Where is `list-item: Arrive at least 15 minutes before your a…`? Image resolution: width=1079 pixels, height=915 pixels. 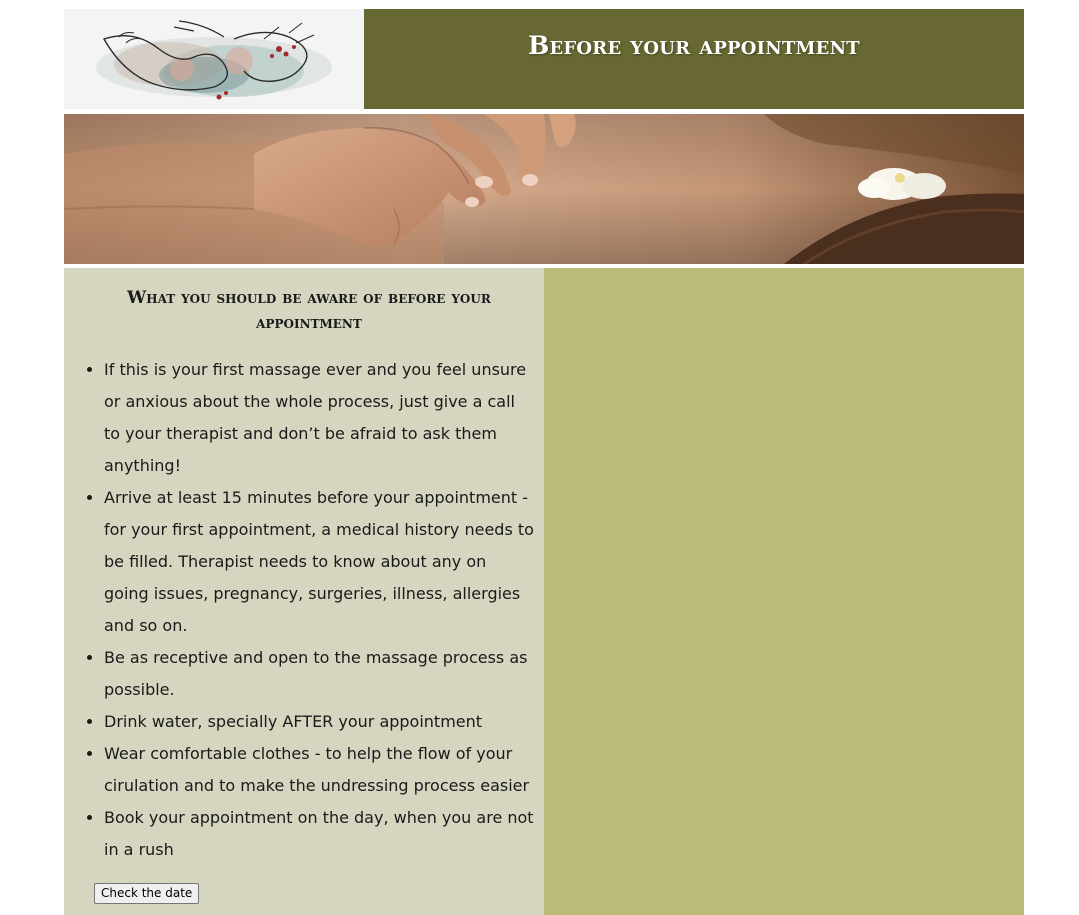
list-item: Arrive at least 15 minutes before your a… is located at coordinates (319, 562).